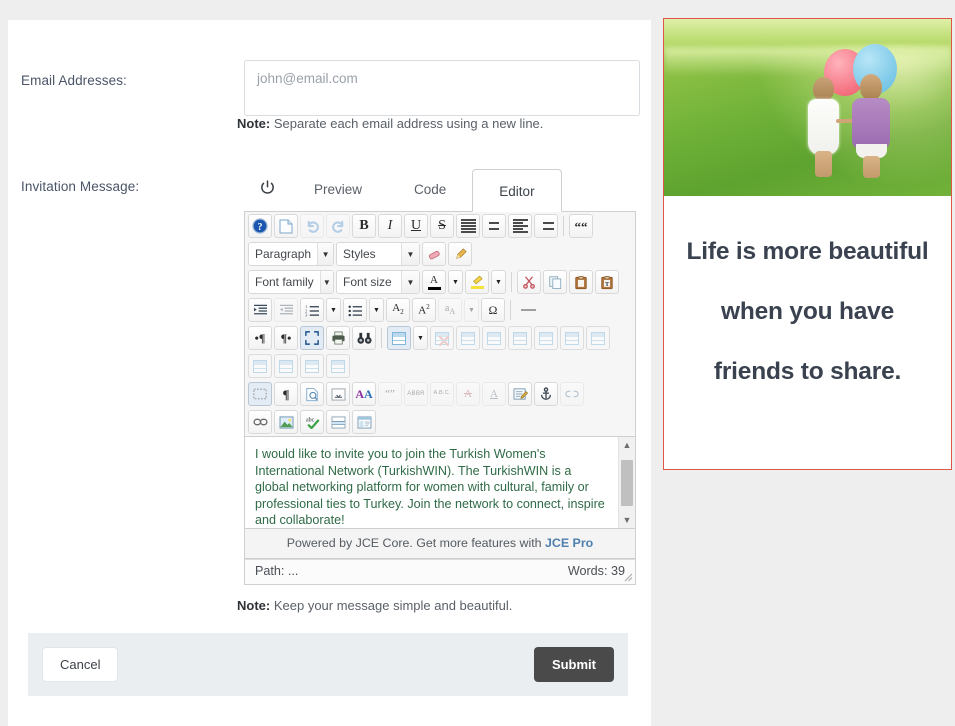 Image resolution: width=955 pixels, height=726 pixels. Describe the element at coordinates (572, 338) in the screenshot. I see `delete-row-icon` at that location.